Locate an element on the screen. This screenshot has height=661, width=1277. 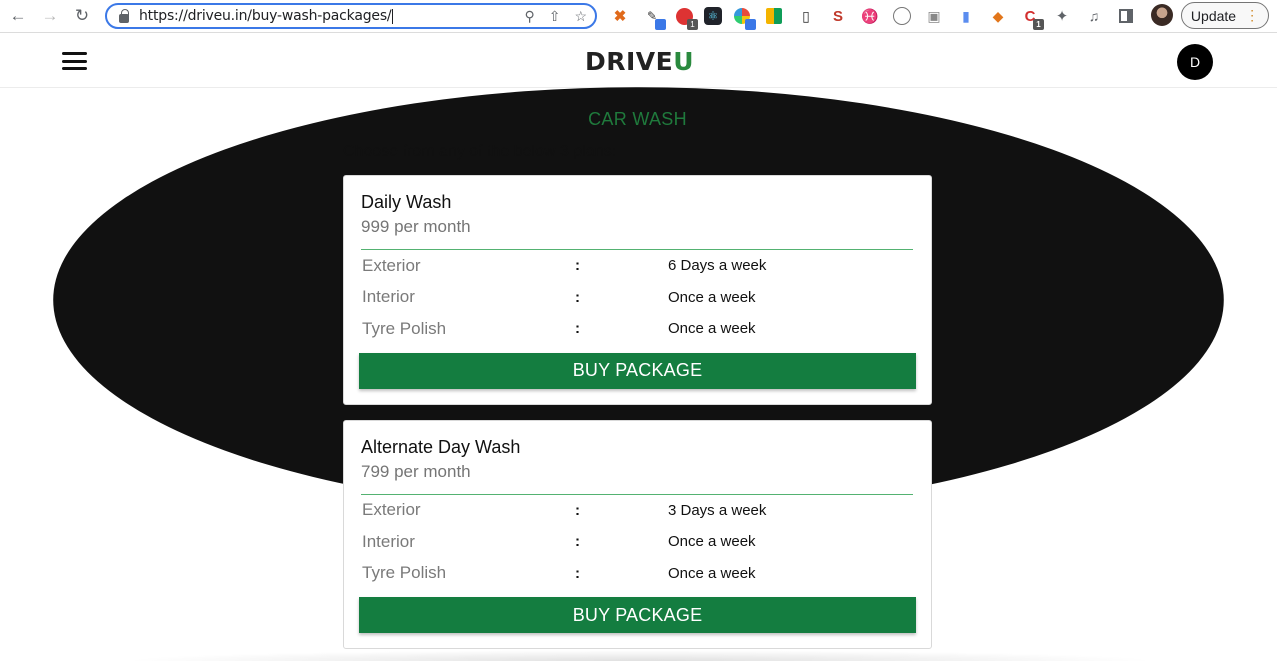
browser-profile-avatar is located at coordinates (1162, 15).